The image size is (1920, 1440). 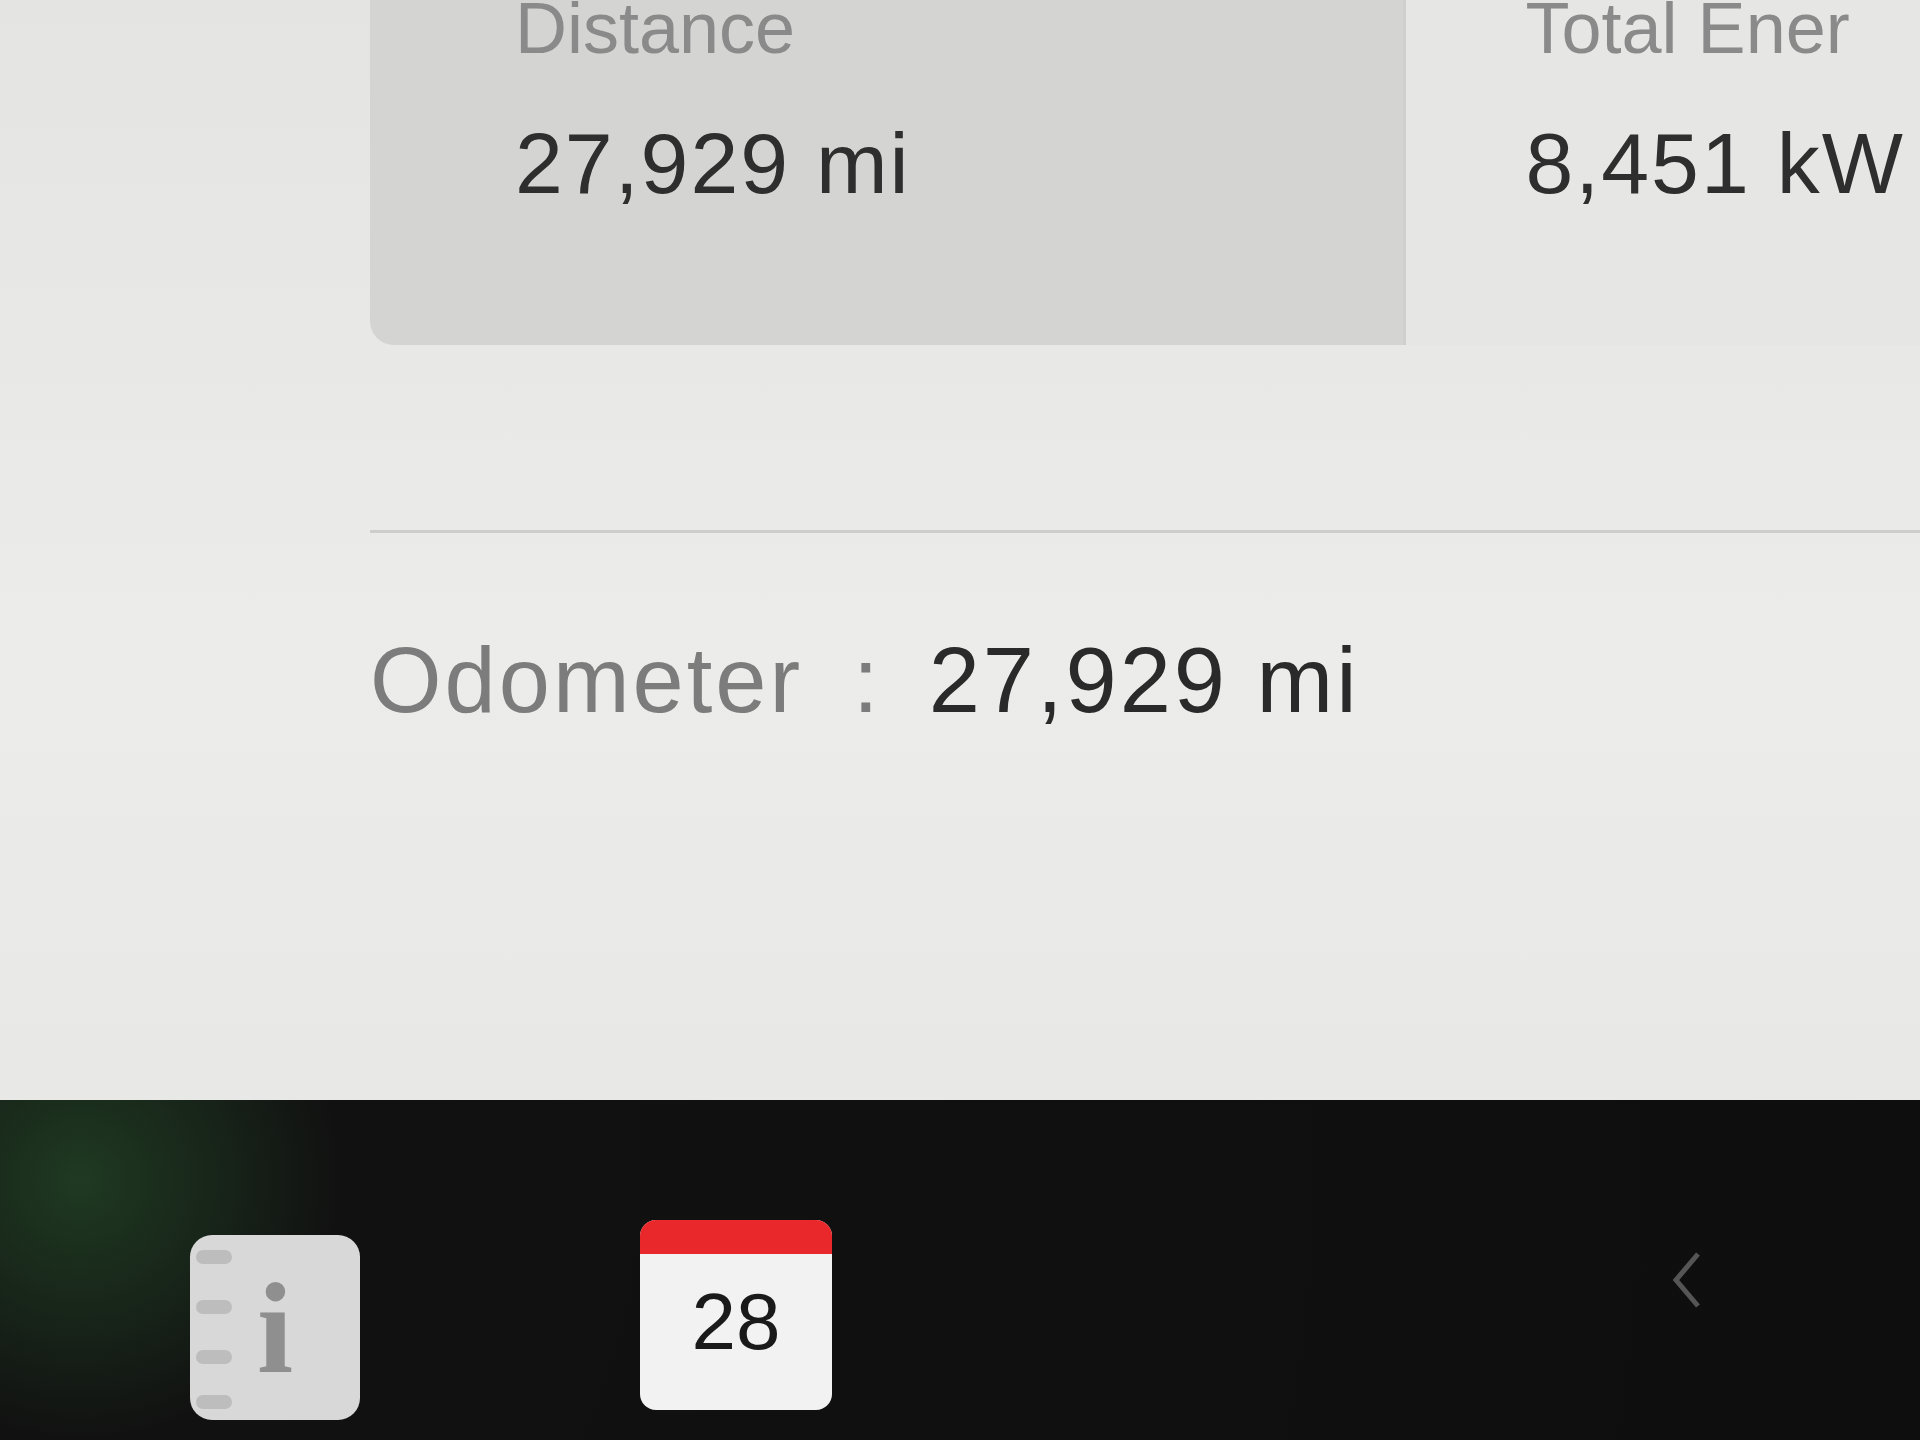 What do you see at coordinates (1688, 32) in the screenshot?
I see `stat-label: Total Ener` at bounding box center [1688, 32].